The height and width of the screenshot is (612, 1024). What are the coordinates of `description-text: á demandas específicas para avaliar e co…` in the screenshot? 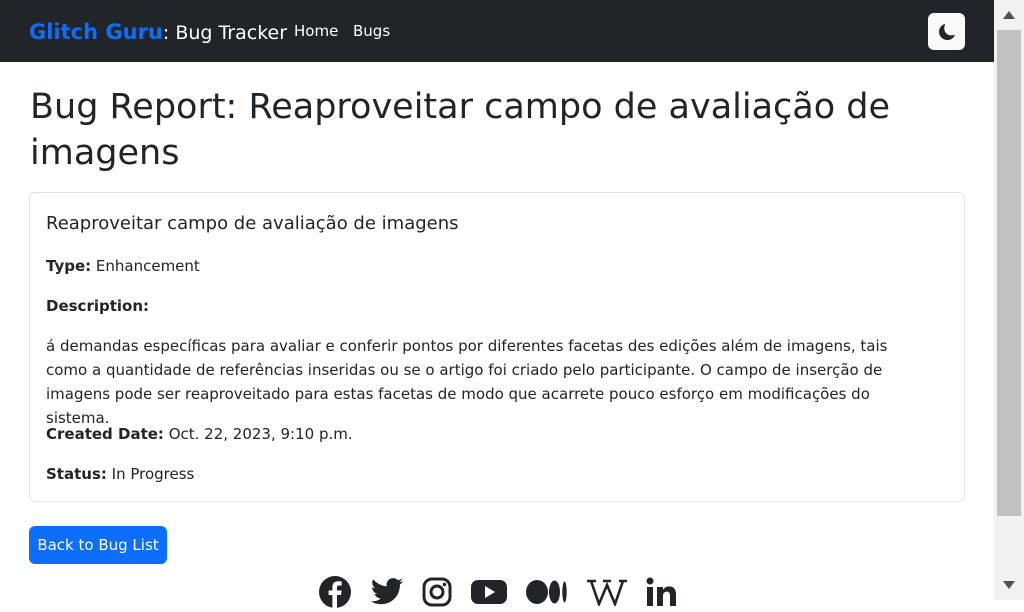 It's located at (467, 382).